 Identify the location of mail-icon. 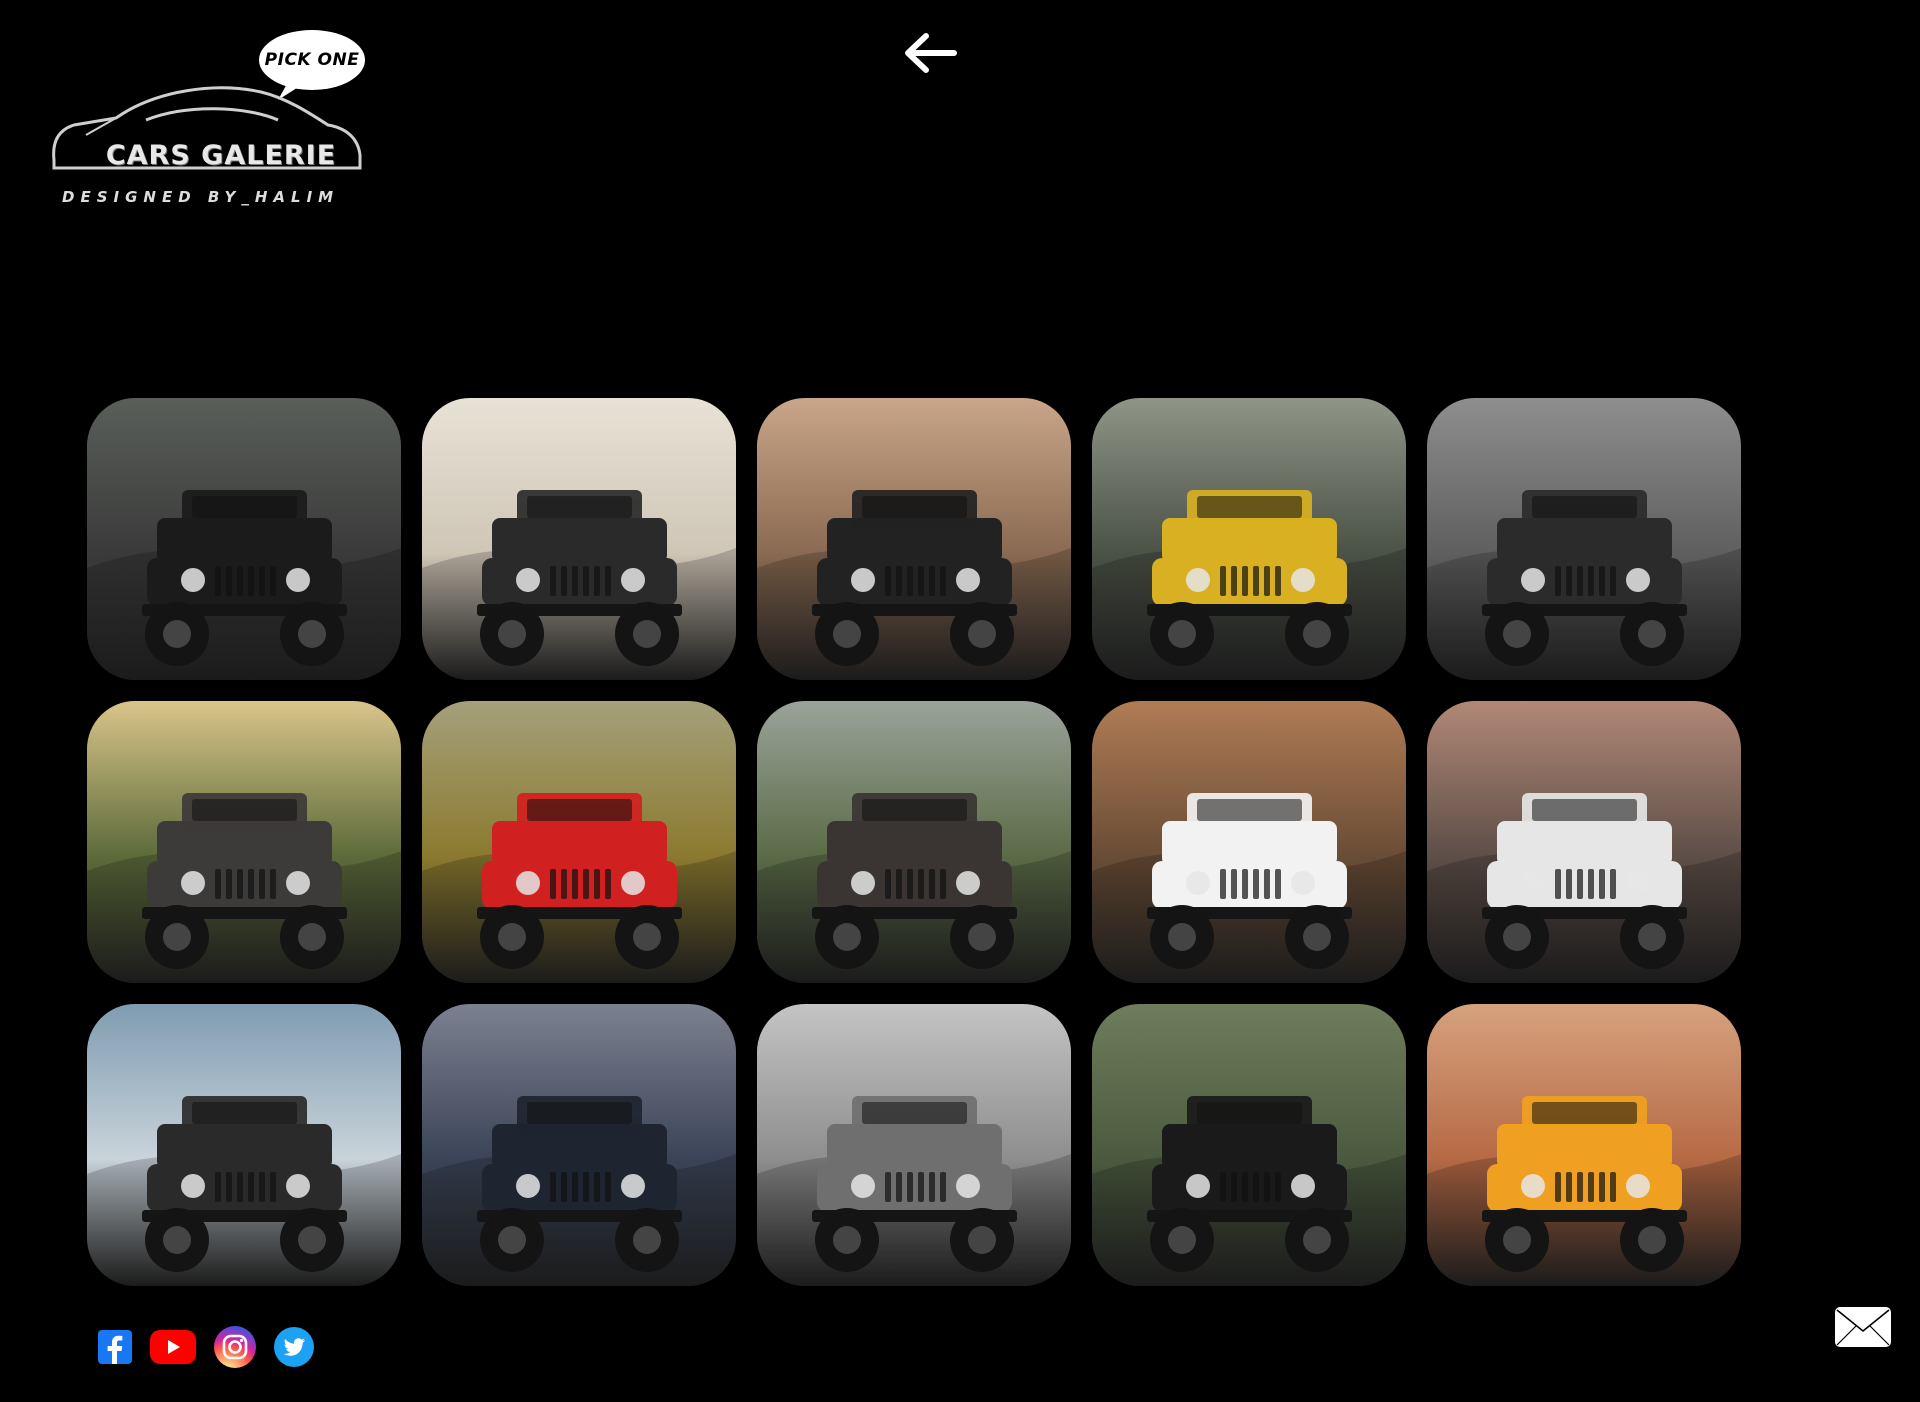
(1863, 1327).